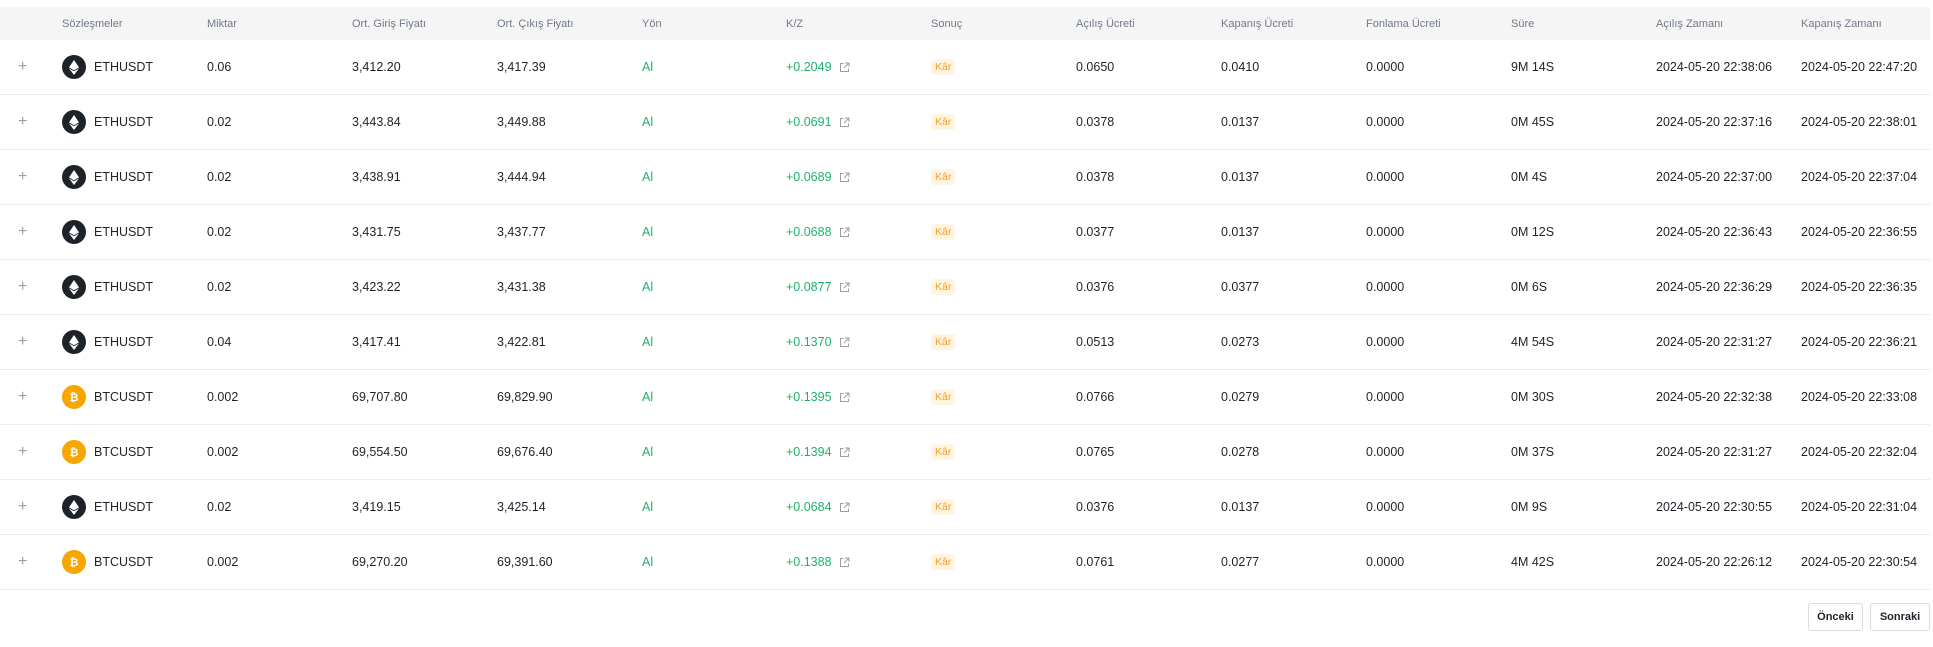  What do you see at coordinates (223, 562) in the screenshot?
I see `qty-cell: 0.002` at bounding box center [223, 562].